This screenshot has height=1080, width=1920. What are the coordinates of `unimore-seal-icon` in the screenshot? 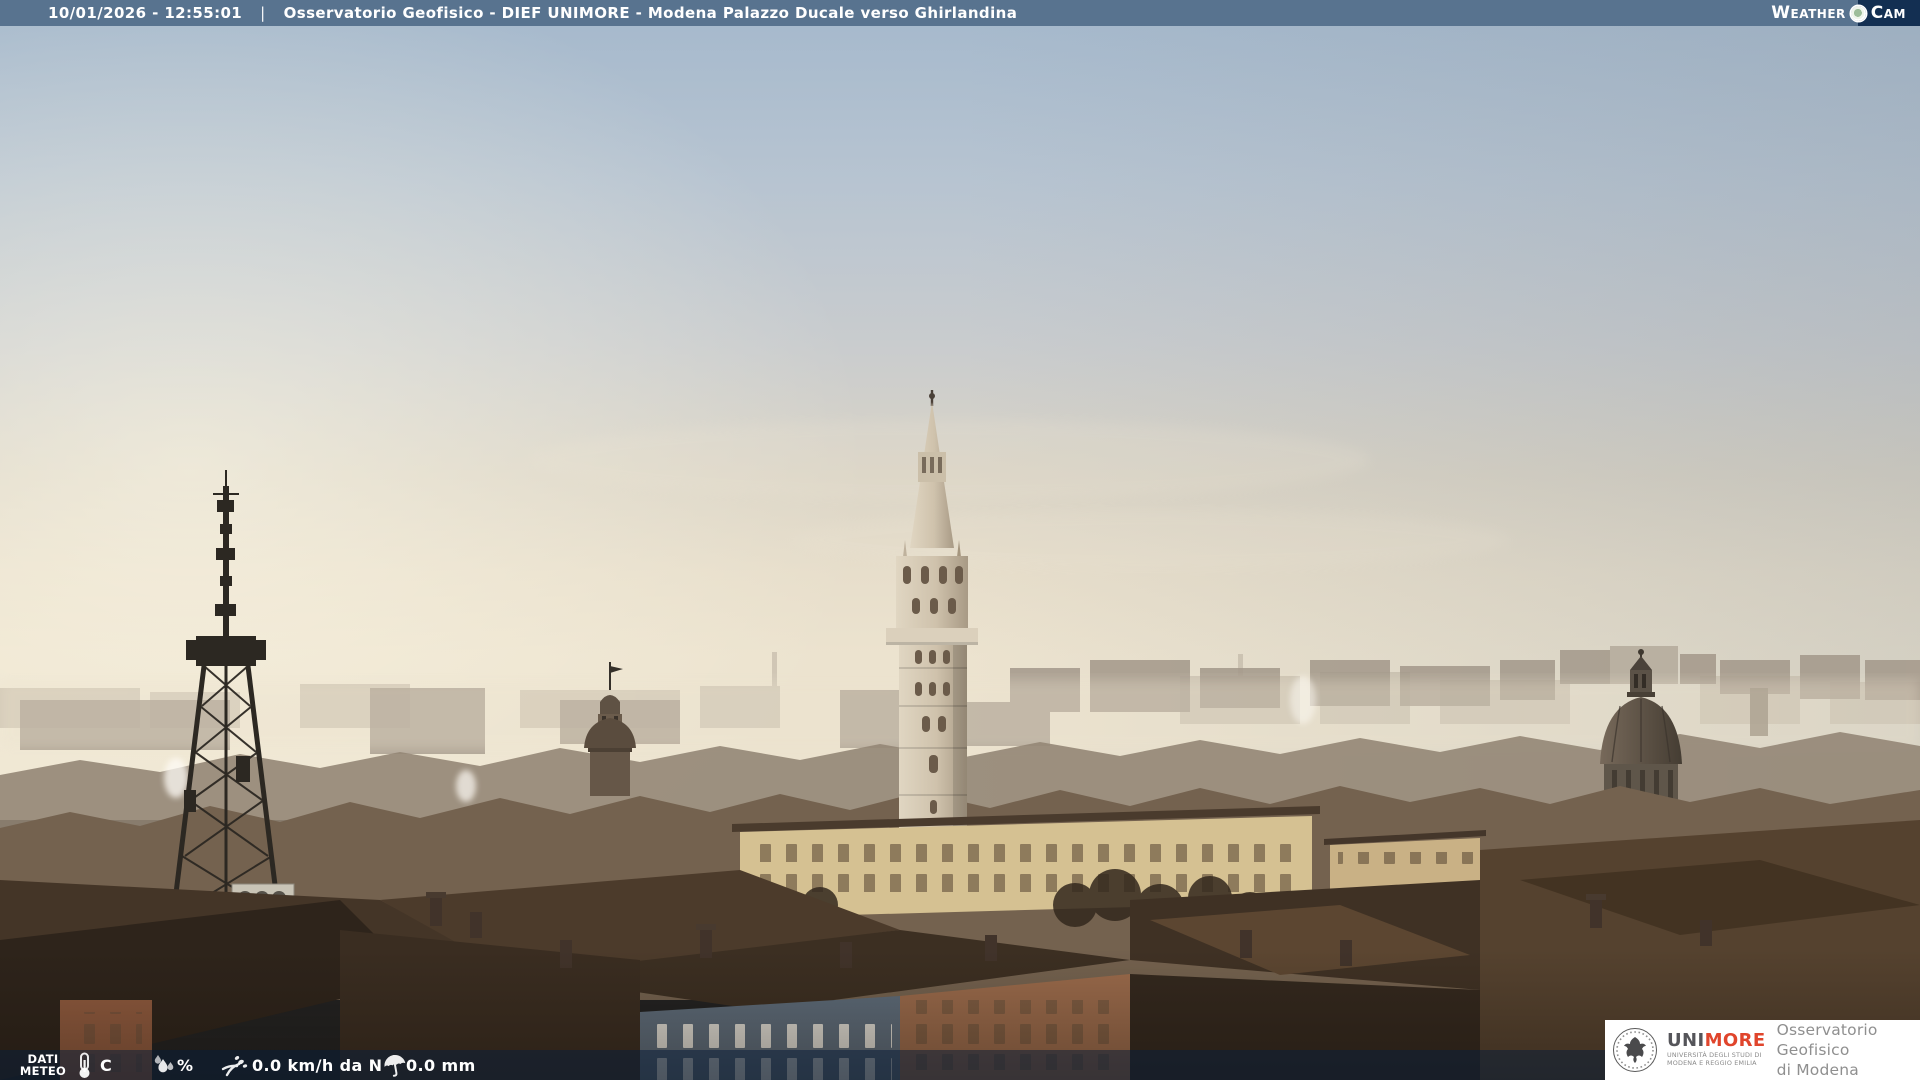 It's located at (1635, 1050).